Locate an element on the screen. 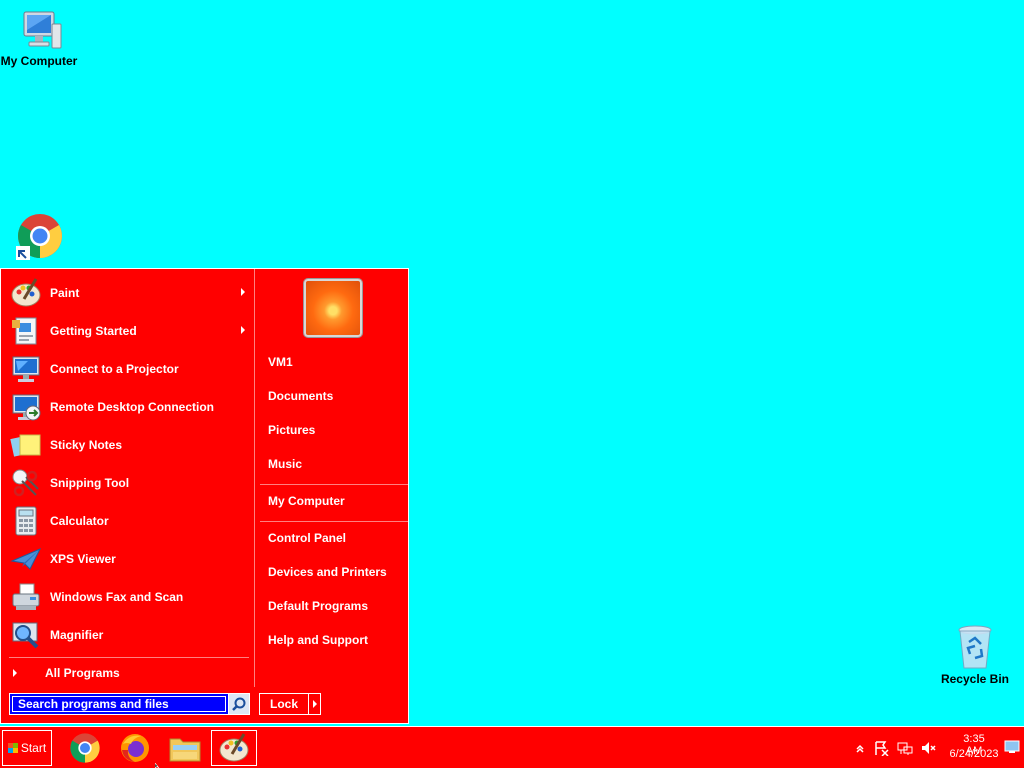 This screenshot has width=1024, height=768. firefox-icon is located at coordinates (135, 748).